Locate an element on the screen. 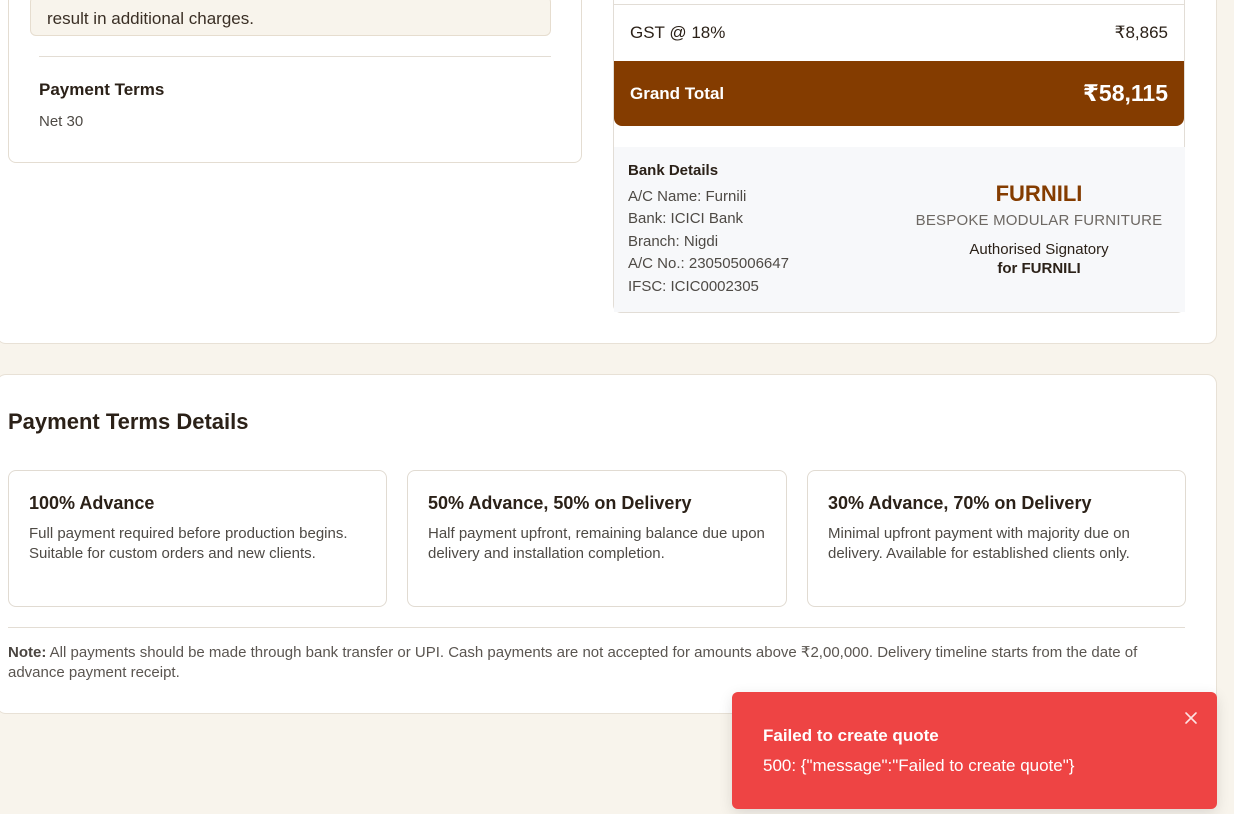  bank-line-ifsc: IFSC: ICIC0002305 is located at coordinates (693, 286).